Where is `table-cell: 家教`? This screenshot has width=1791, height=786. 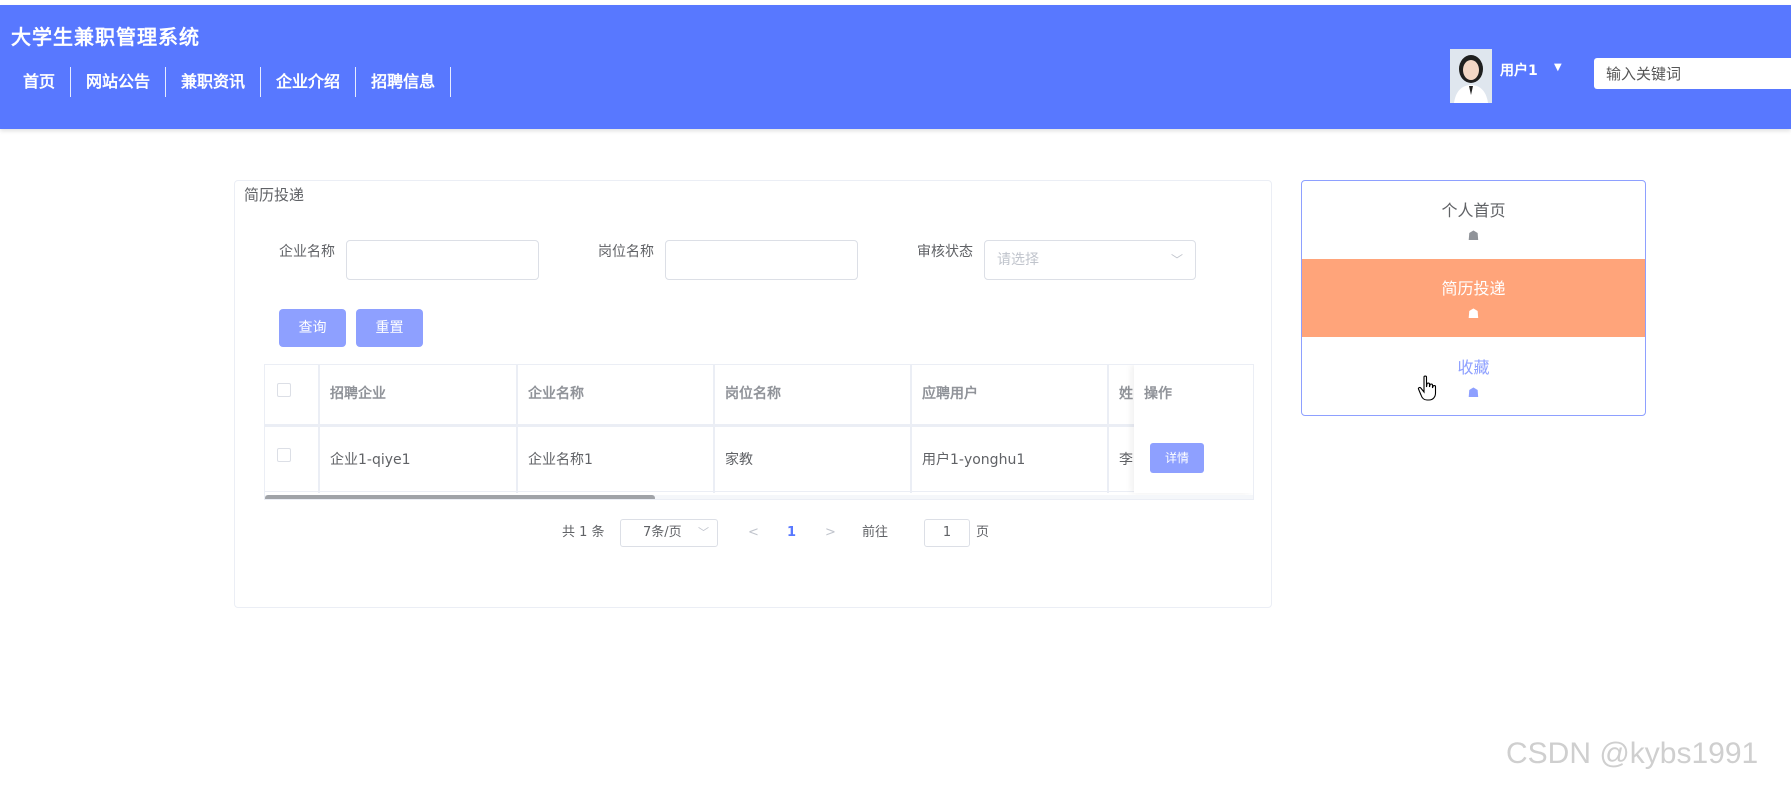 table-cell: 家教 is located at coordinates (813, 460).